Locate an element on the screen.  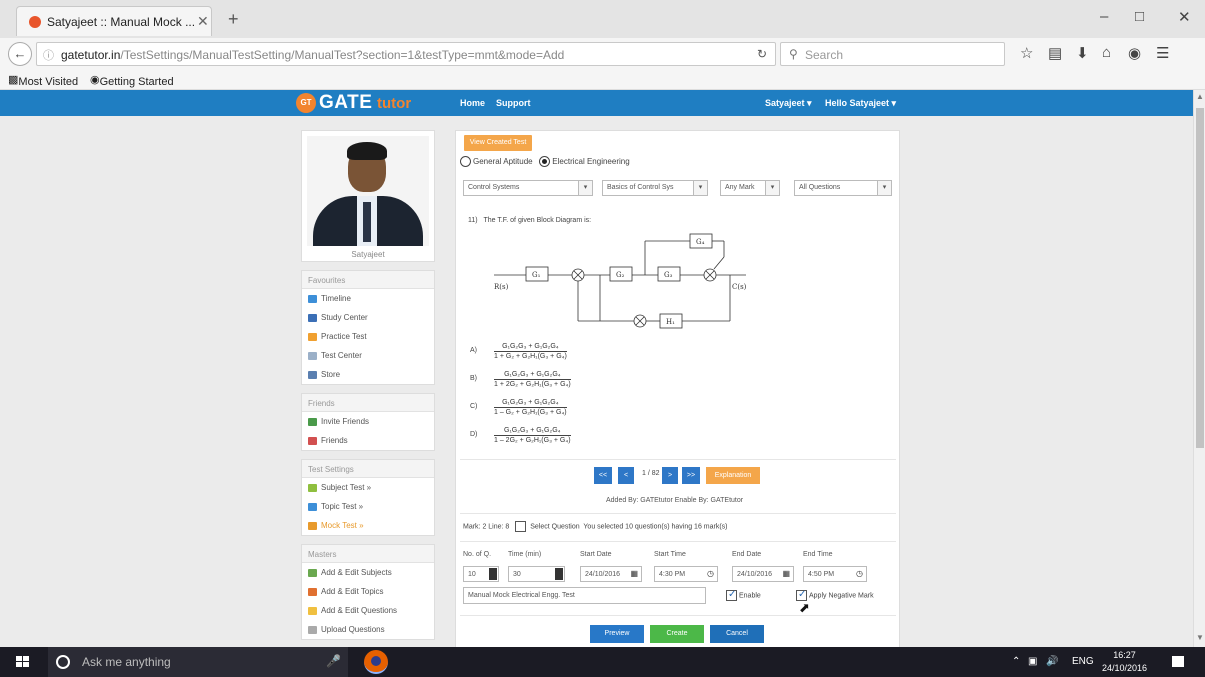
topic-select: Basics of Control Sys ▾ is located at coordinates (655, 188).